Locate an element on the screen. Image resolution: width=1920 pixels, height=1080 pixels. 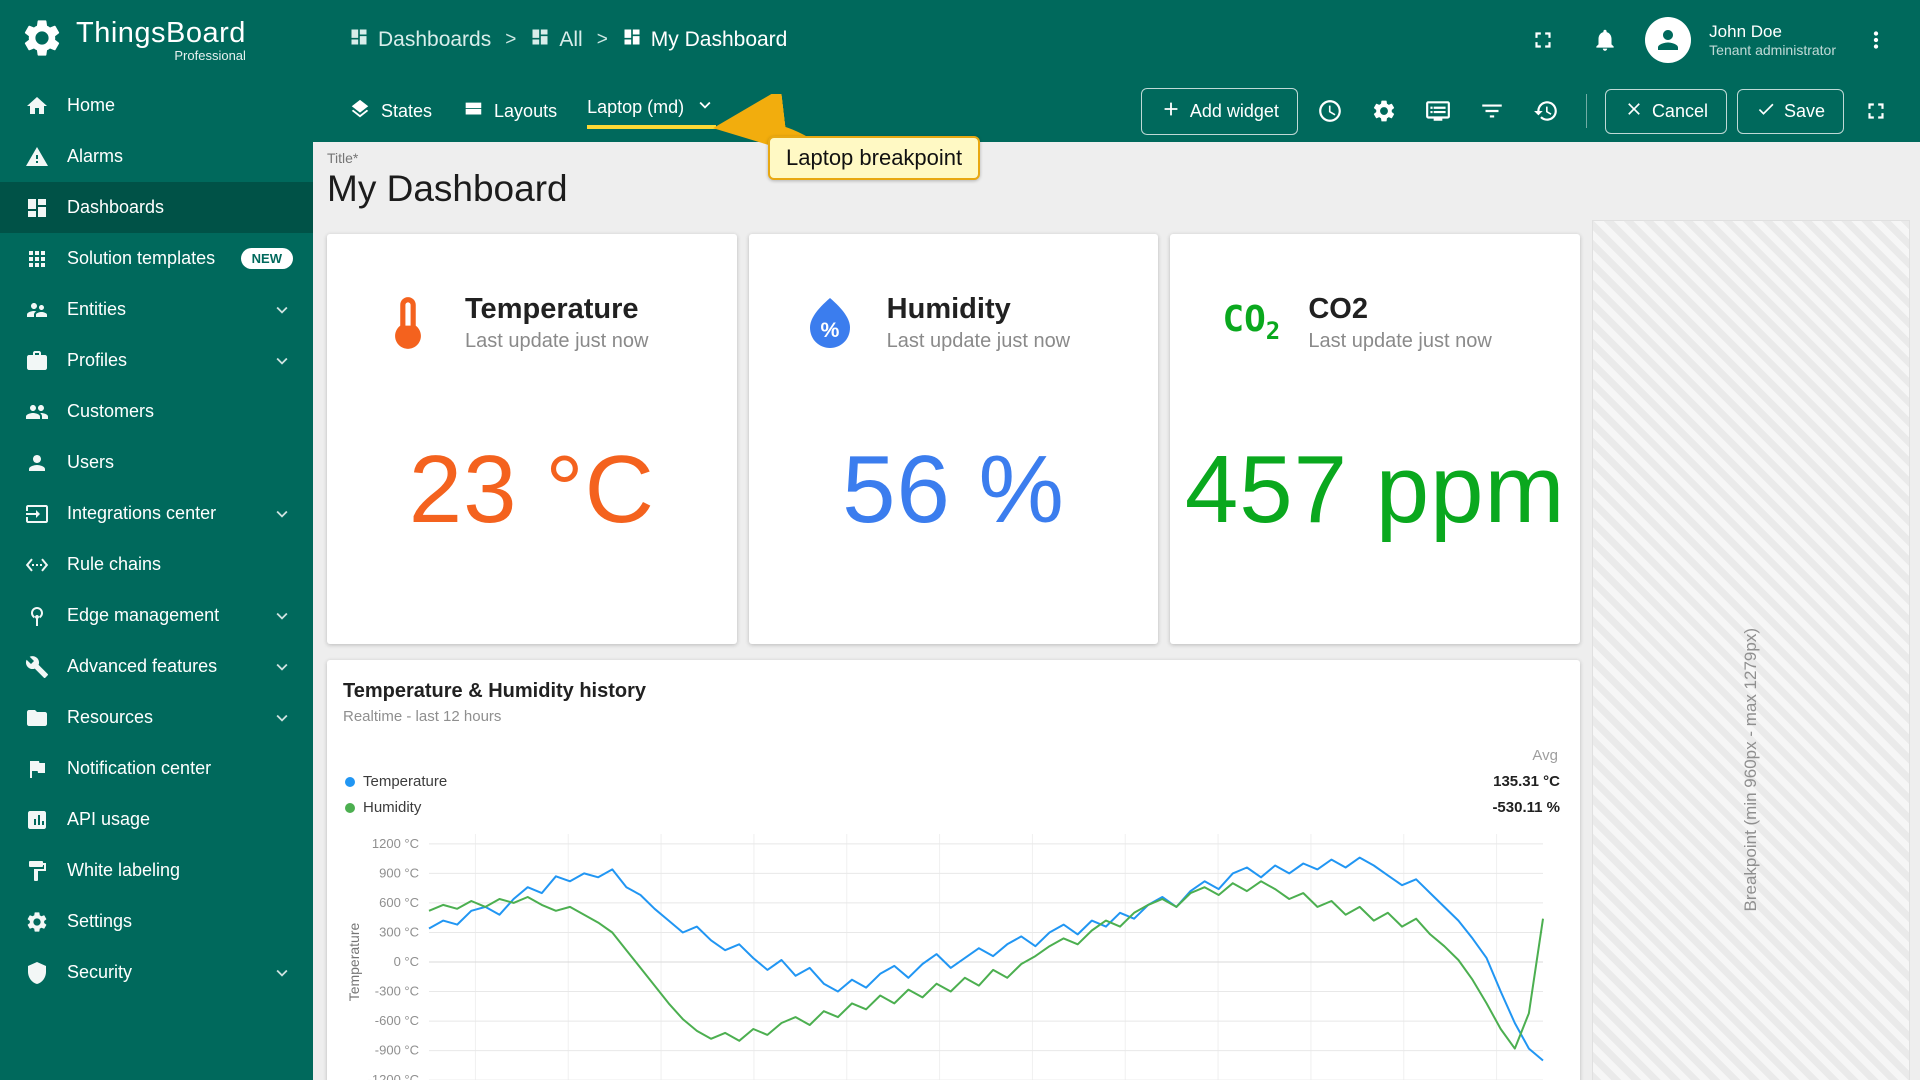
humidity-value: 56 % is located at coordinates (953, 489).